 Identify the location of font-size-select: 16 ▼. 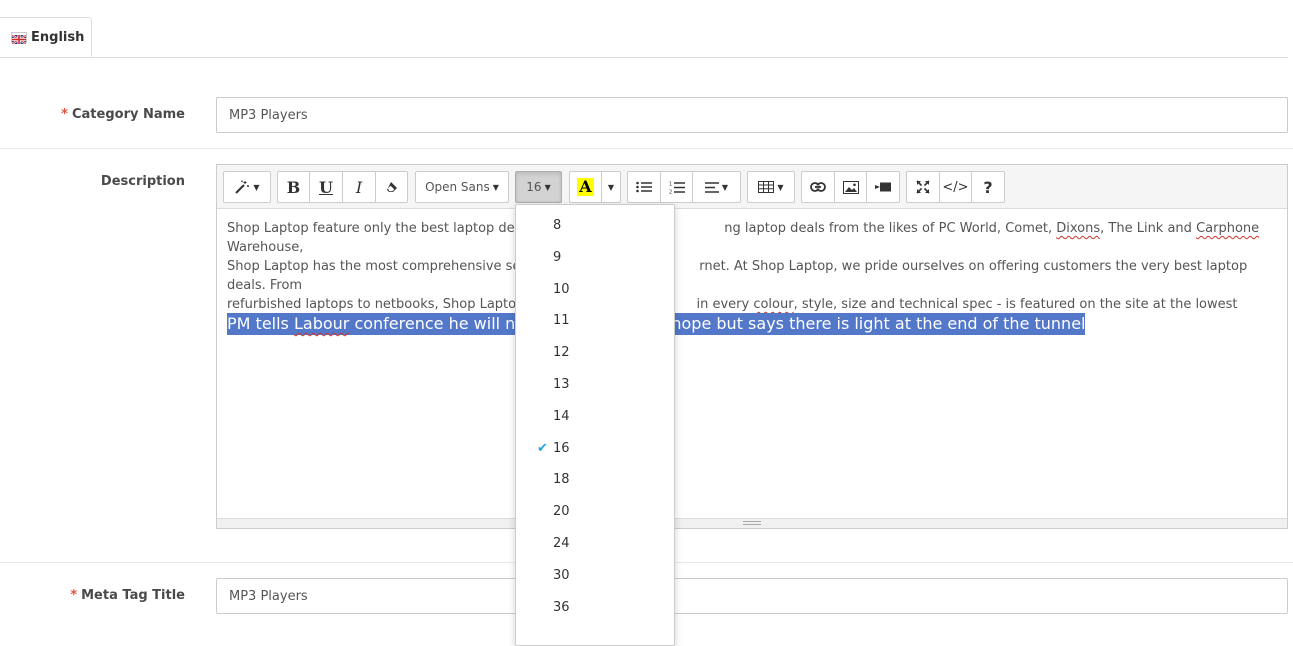
(538, 187).